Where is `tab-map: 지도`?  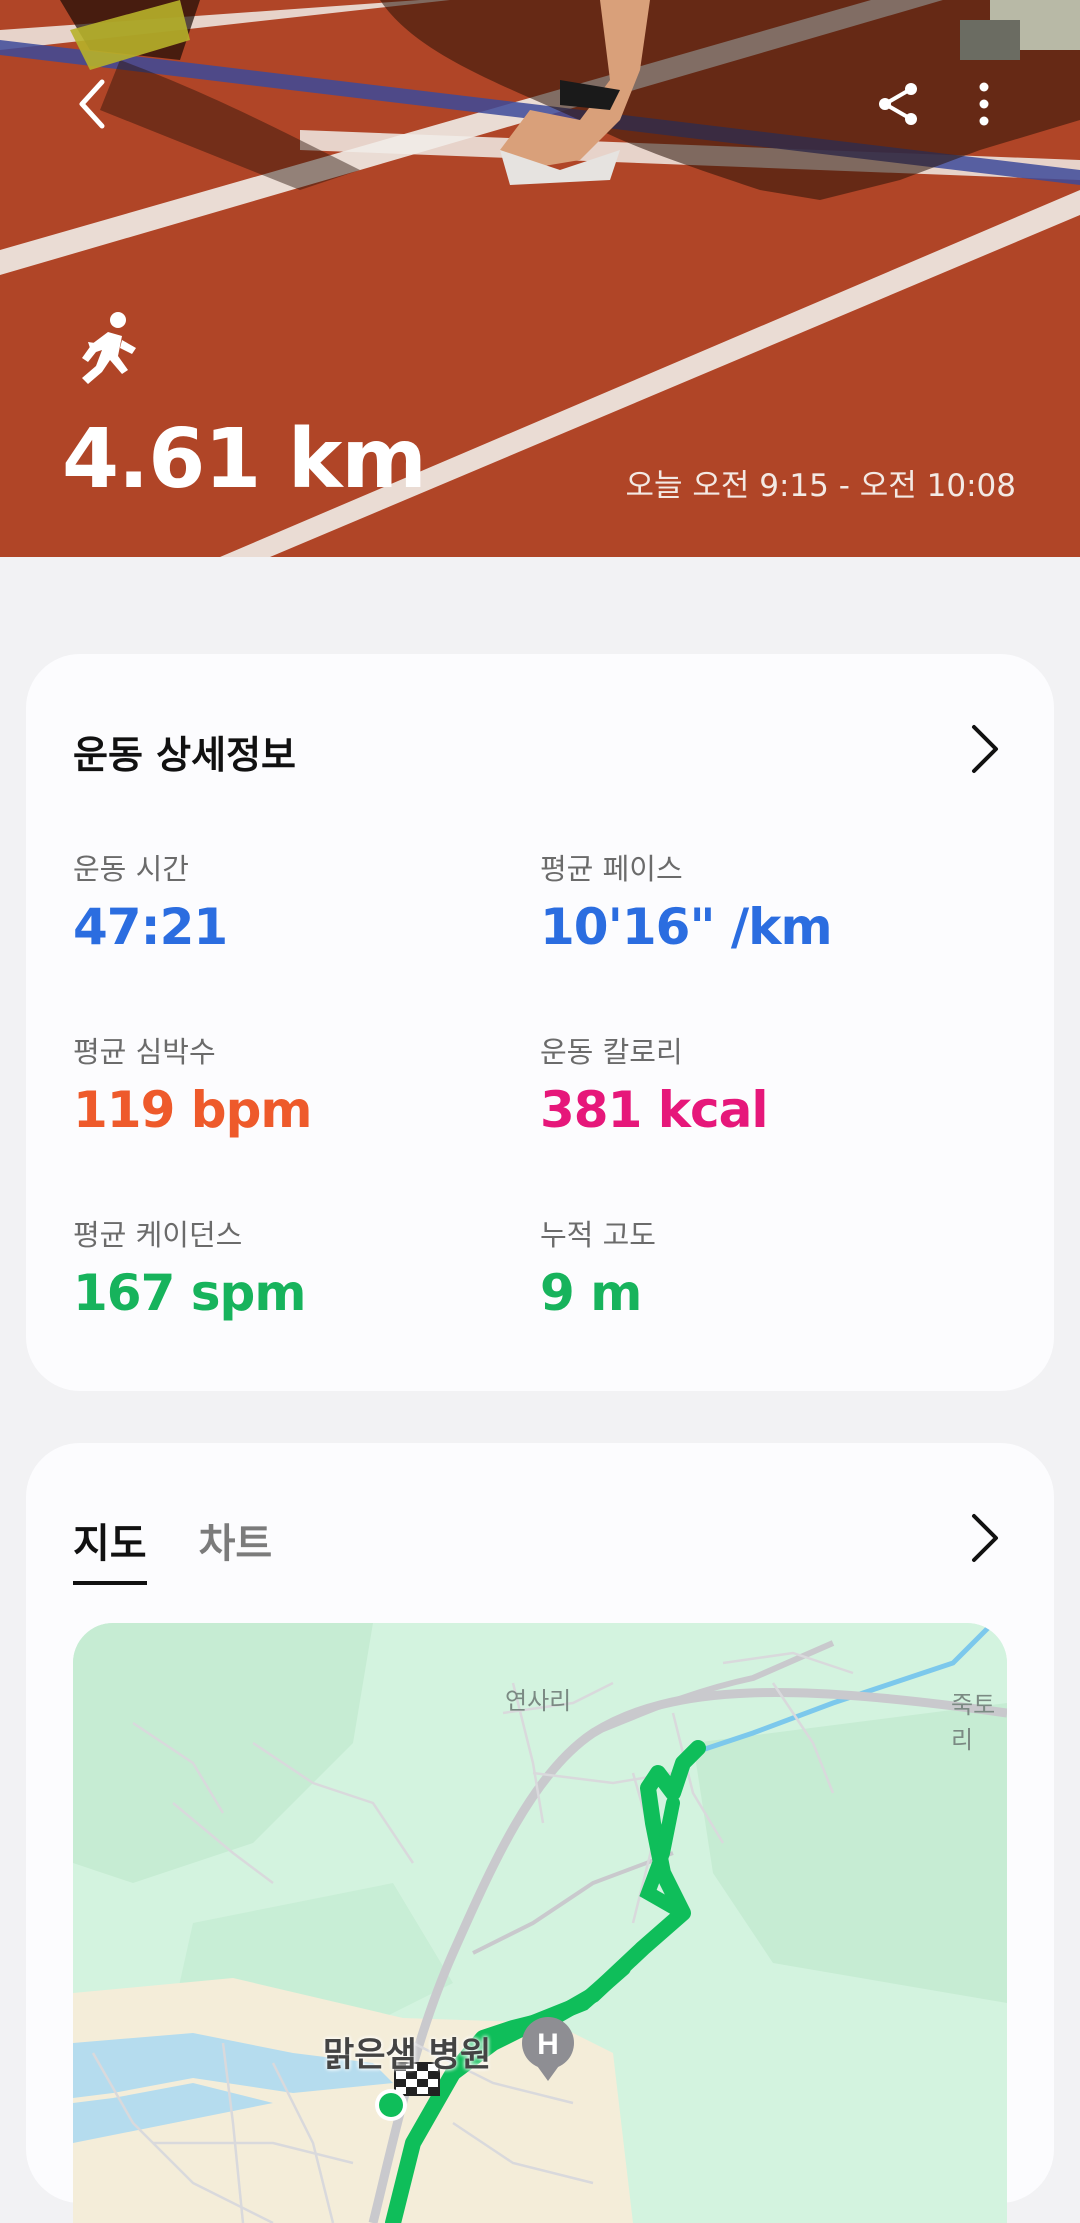 tab-map: 지도 is located at coordinates (110, 1548).